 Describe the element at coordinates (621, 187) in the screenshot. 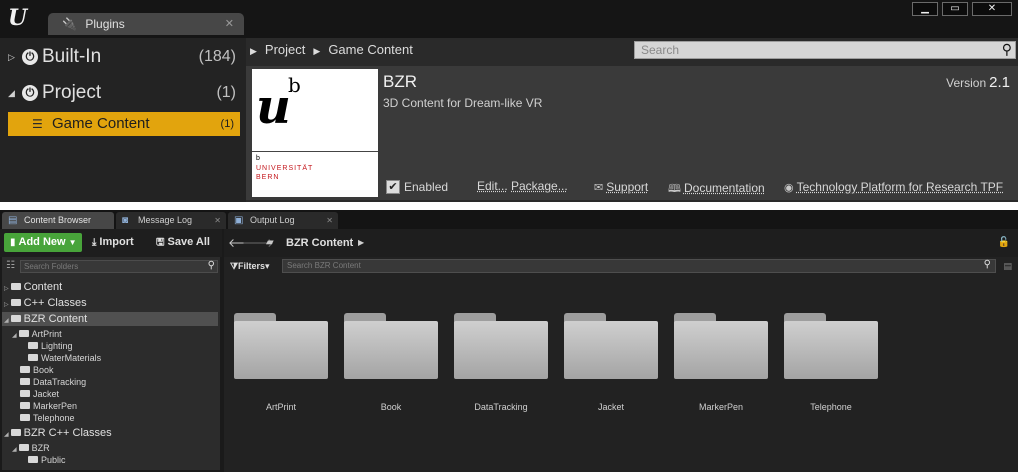

I see `support-link: ✉ Support` at that location.